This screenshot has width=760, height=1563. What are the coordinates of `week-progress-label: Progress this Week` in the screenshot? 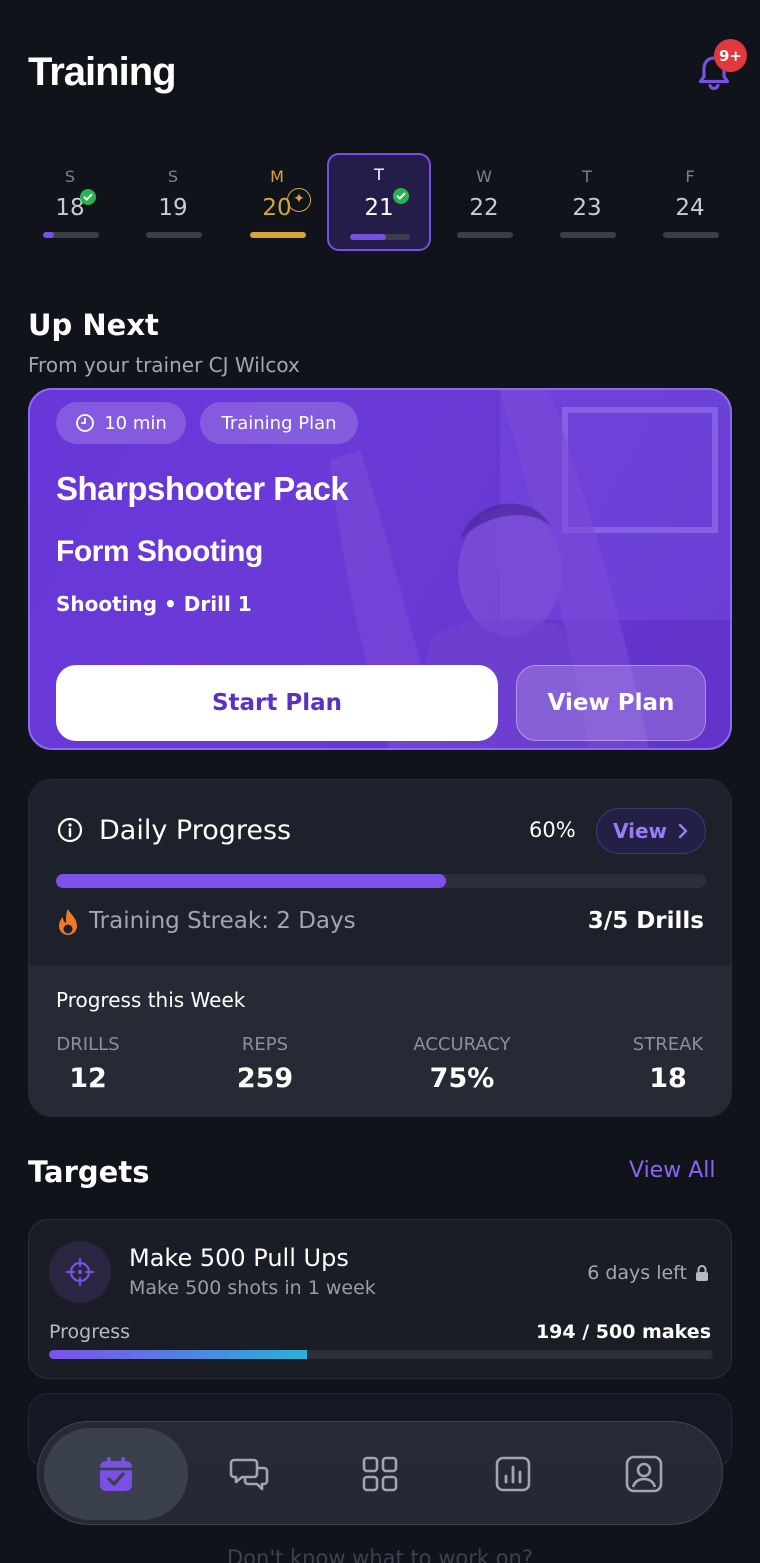 It's located at (151, 1000).